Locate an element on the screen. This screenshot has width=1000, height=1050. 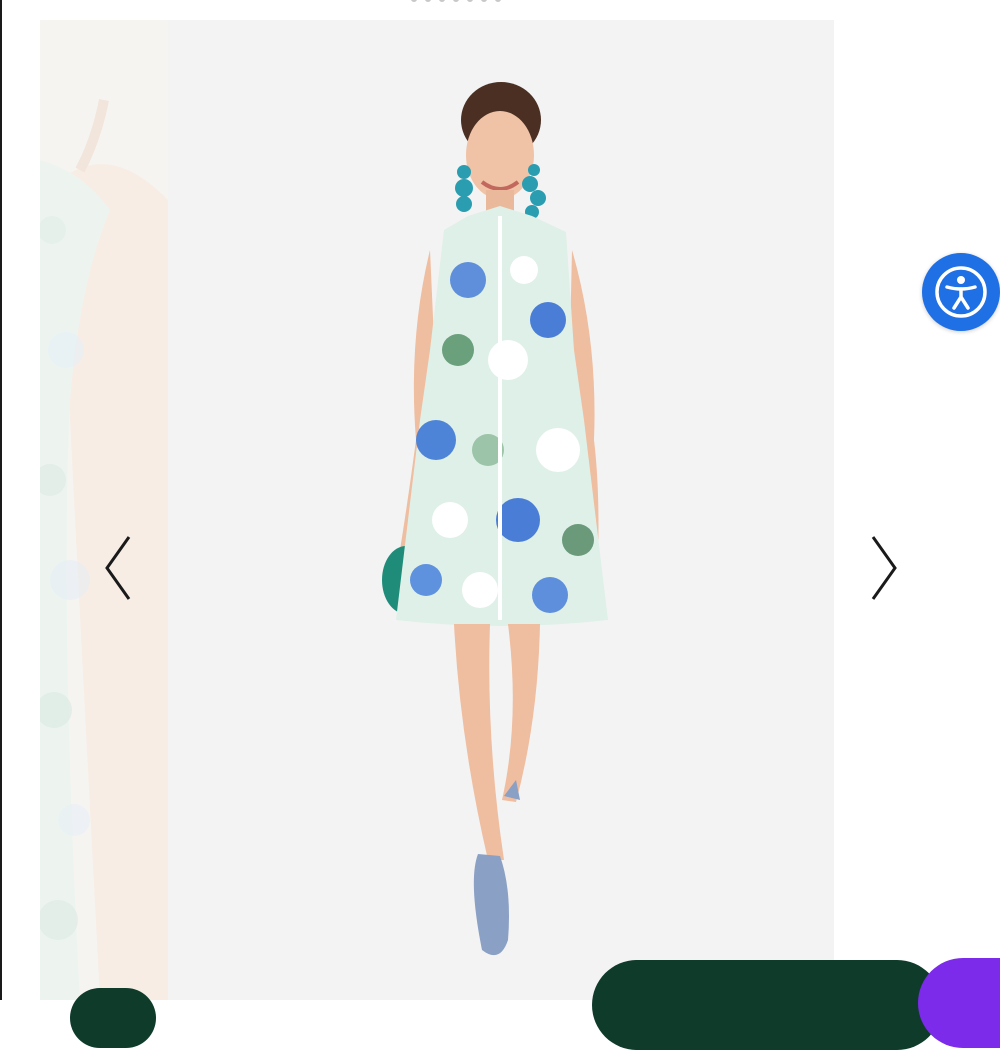
previous-product-image is located at coordinates (104, 510).